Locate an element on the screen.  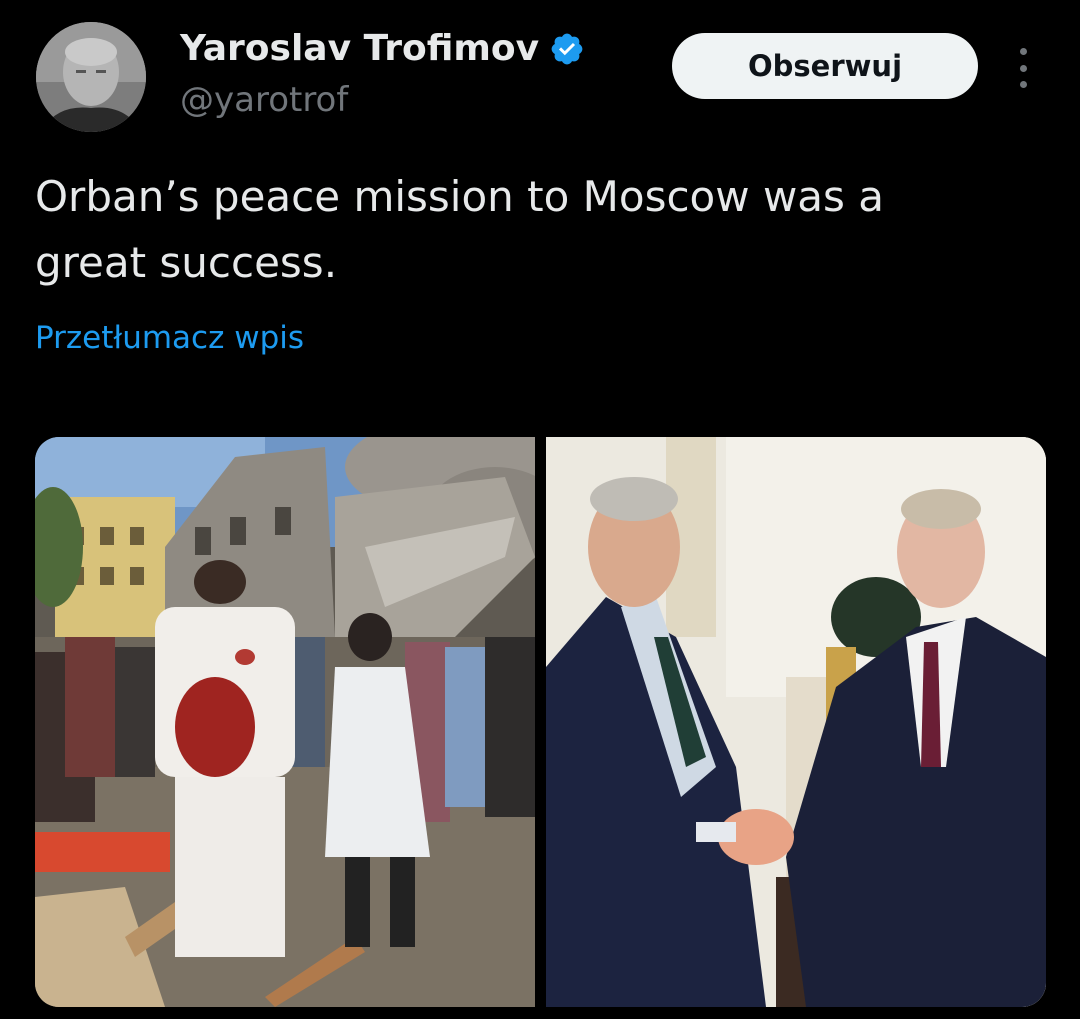
avatar is located at coordinates (91, 77).